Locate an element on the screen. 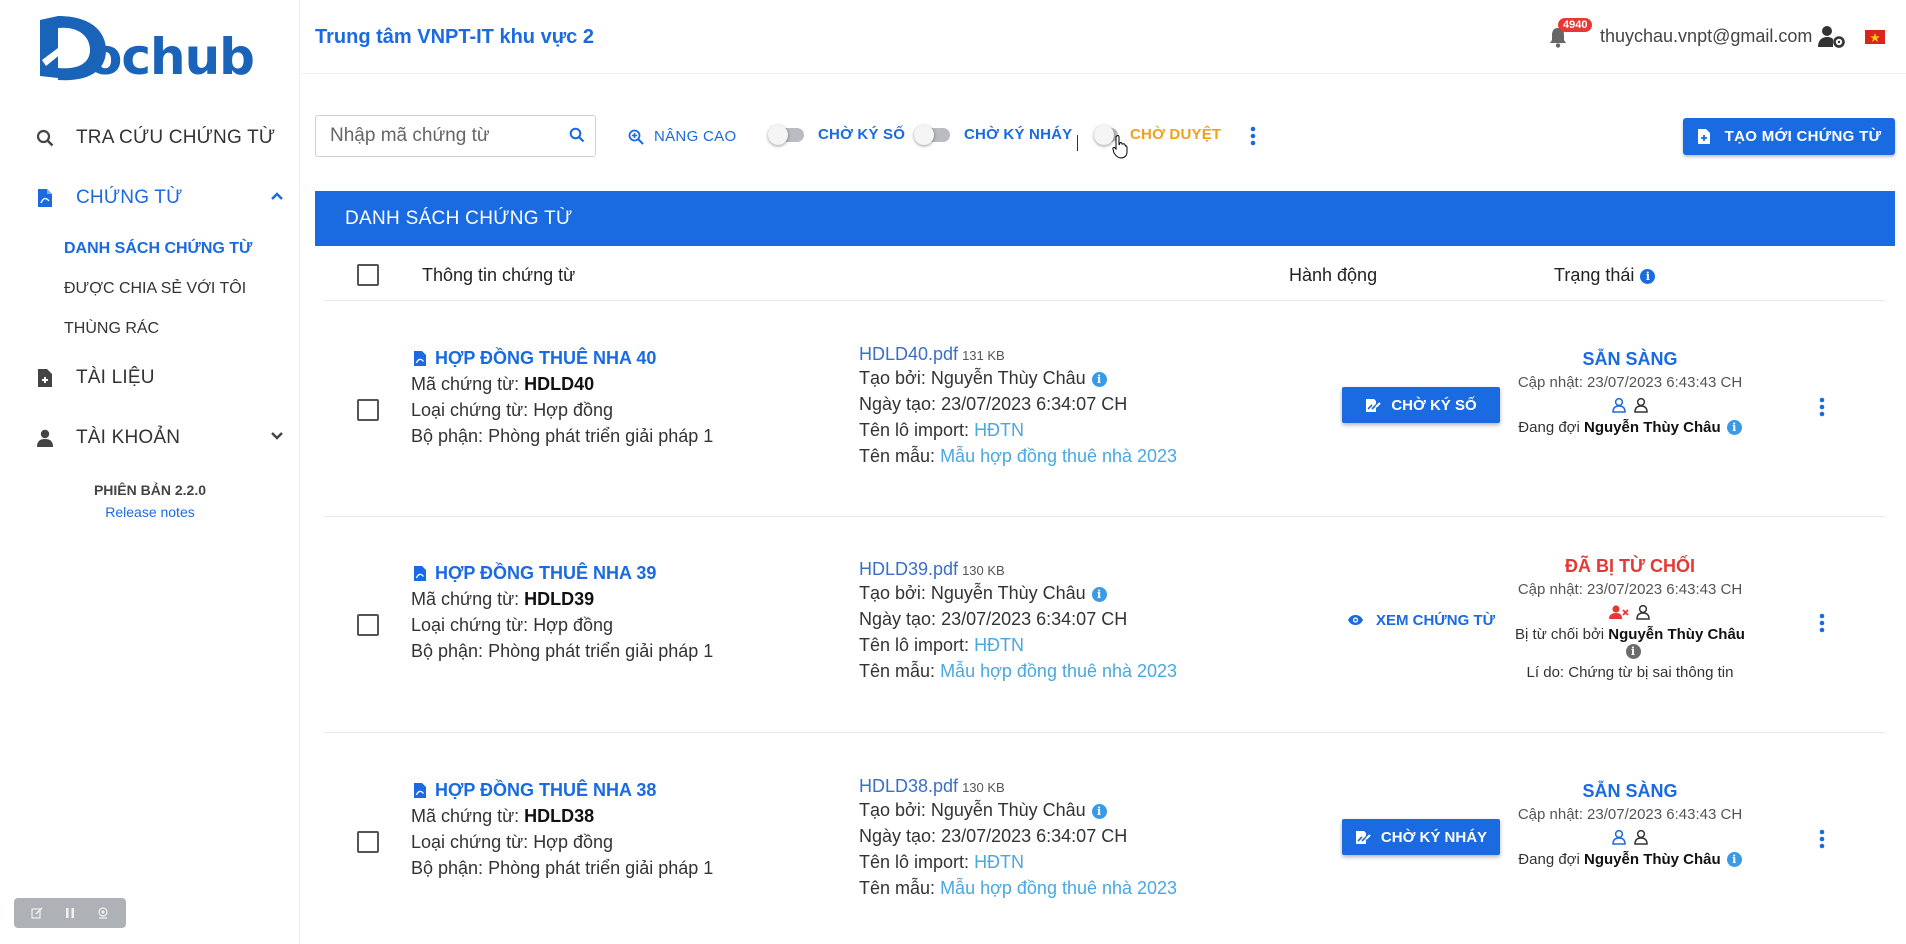 The height and width of the screenshot is (944, 1906). document-title-link: HỢP ĐỒNG THUÊ NHA 39 is located at coordinates (534, 573).